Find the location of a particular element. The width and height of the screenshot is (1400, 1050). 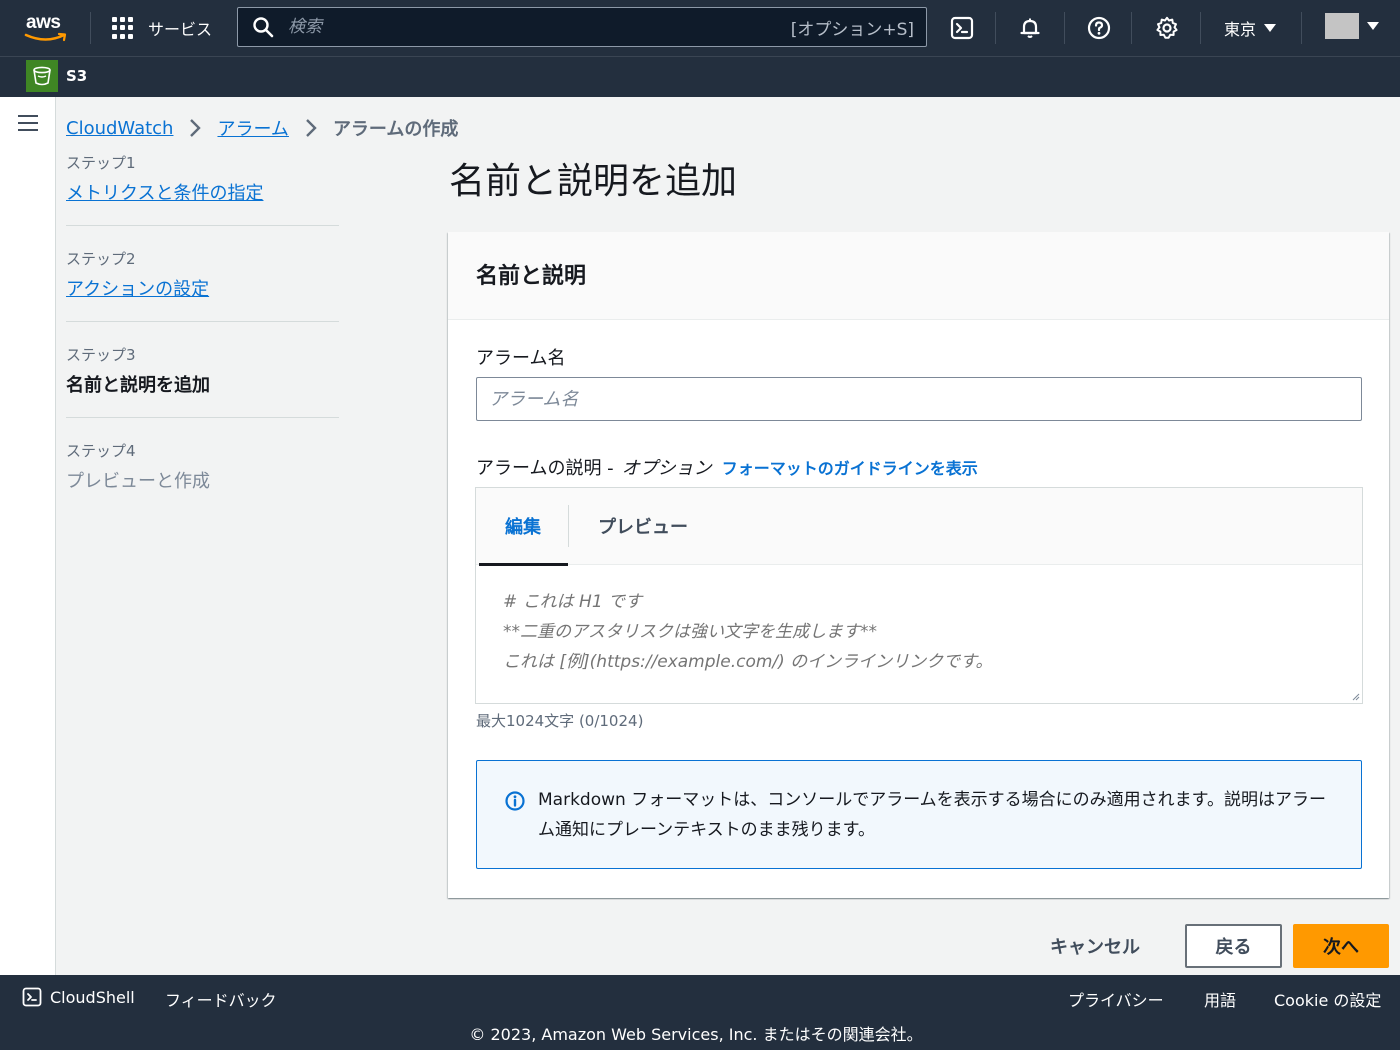

account-menu is located at coordinates (1352, 26).